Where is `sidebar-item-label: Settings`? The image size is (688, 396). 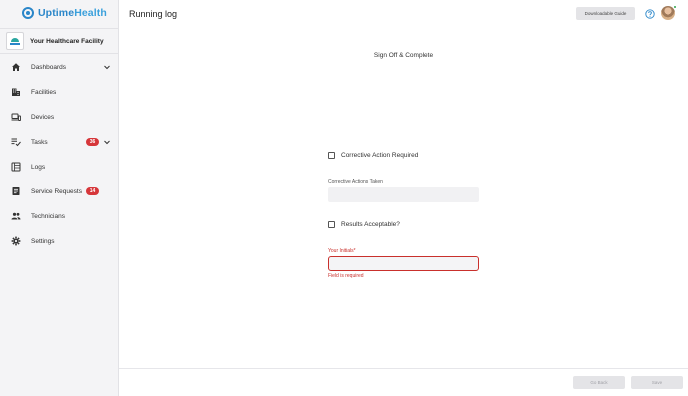 sidebar-item-label: Settings is located at coordinates (43, 241).